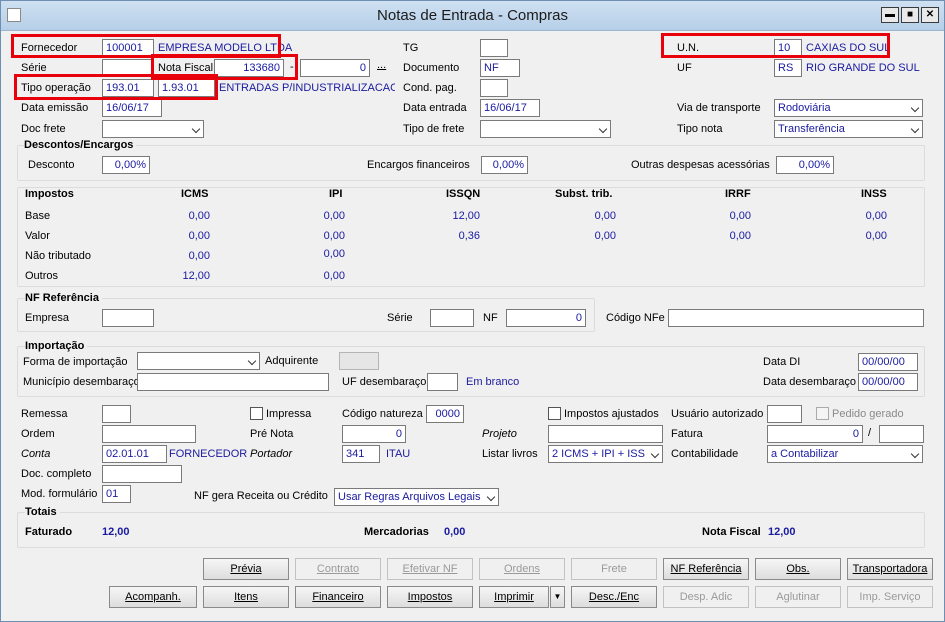 This screenshot has width=945, height=622. What do you see at coordinates (198, 361) in the screenshot?
I see `forma-importacao-select` at bounding box center [198, 361].